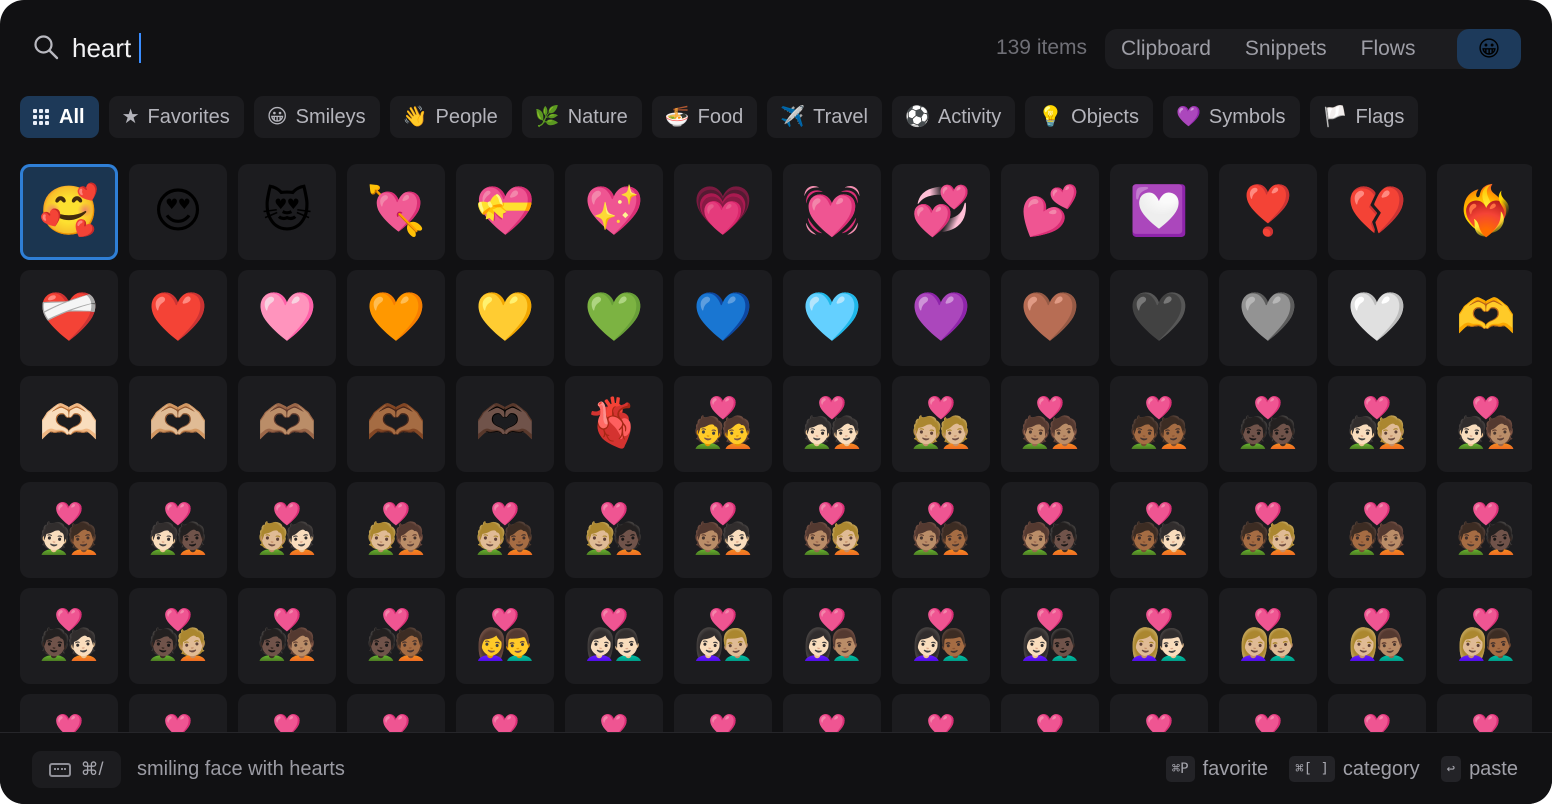 Image resolution: width=1552 pixels, height=804 pixels. What do you see at coordinates (1268, 713) in the screenshot?
I see `emoji-cell: 👩🏿‍❤️‍👨🏻` at bounding box center [1268, 713].